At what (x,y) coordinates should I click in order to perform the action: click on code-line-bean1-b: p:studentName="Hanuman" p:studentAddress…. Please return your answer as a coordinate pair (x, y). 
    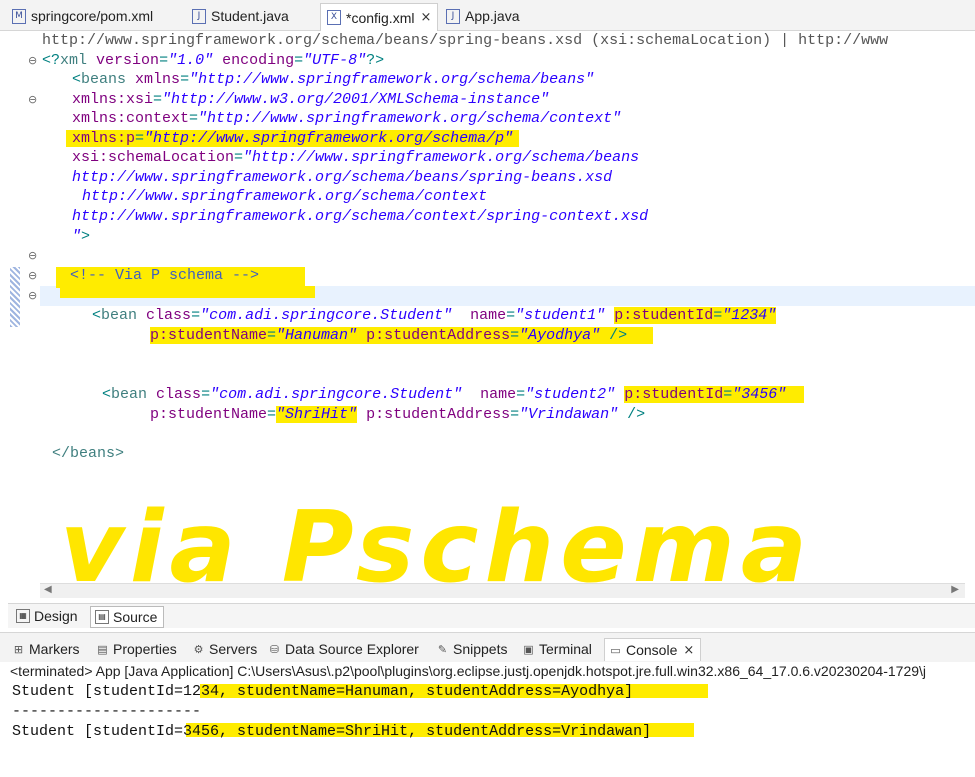
    Looking at the image, I should click on (402, 336).